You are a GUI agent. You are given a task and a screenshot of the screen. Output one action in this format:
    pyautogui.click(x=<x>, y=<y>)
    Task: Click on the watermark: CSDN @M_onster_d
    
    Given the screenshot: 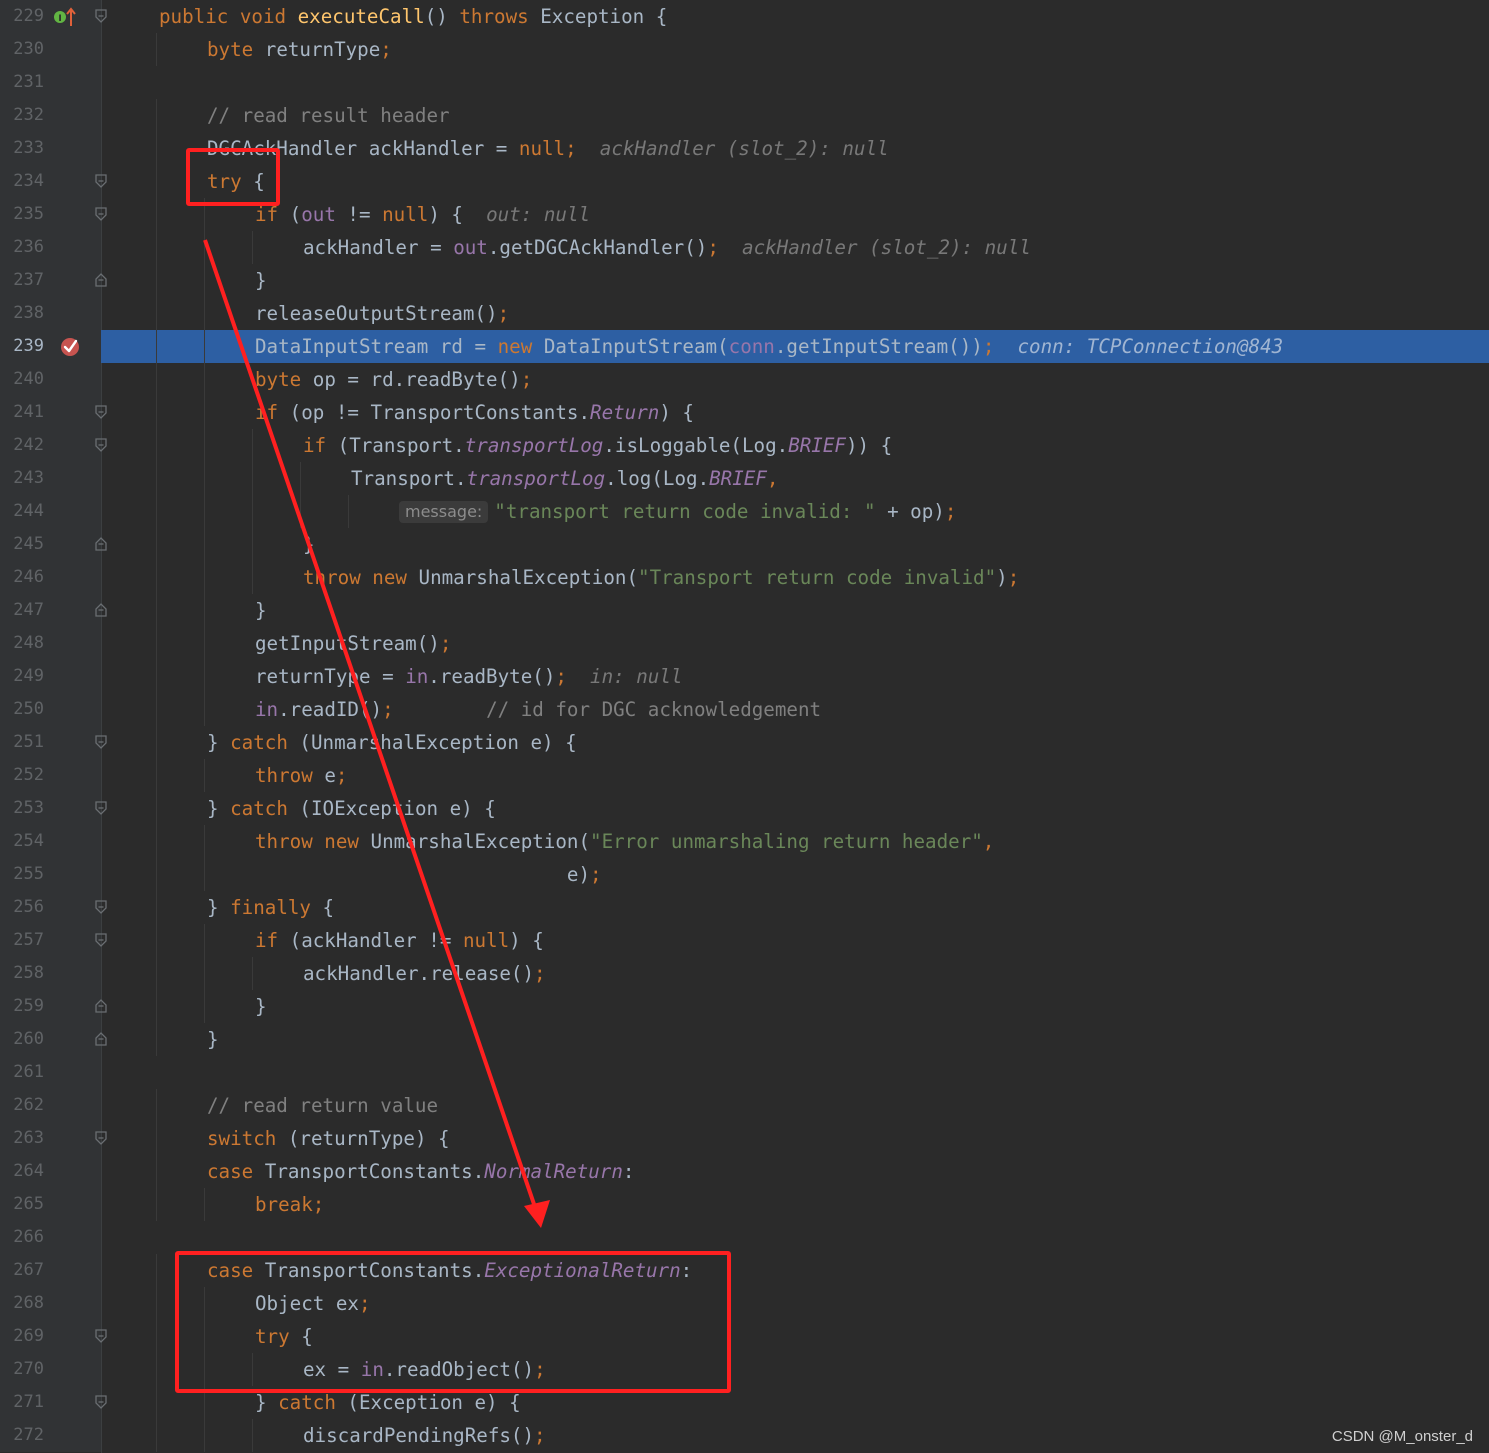 What is the action you would take?
    pyautogui.click(x=1402, y=1436)
    